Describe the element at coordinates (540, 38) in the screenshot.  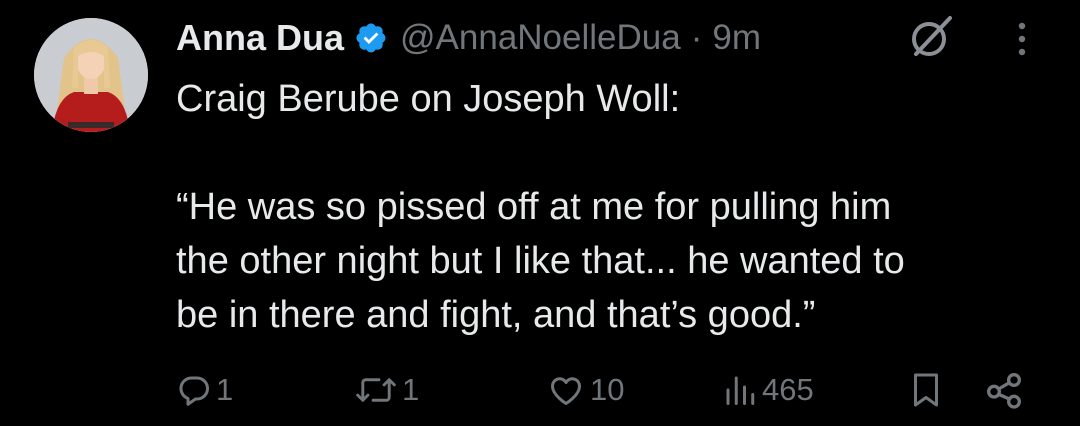
I see `author-handle: @AnnaNoelleDua` at that location.